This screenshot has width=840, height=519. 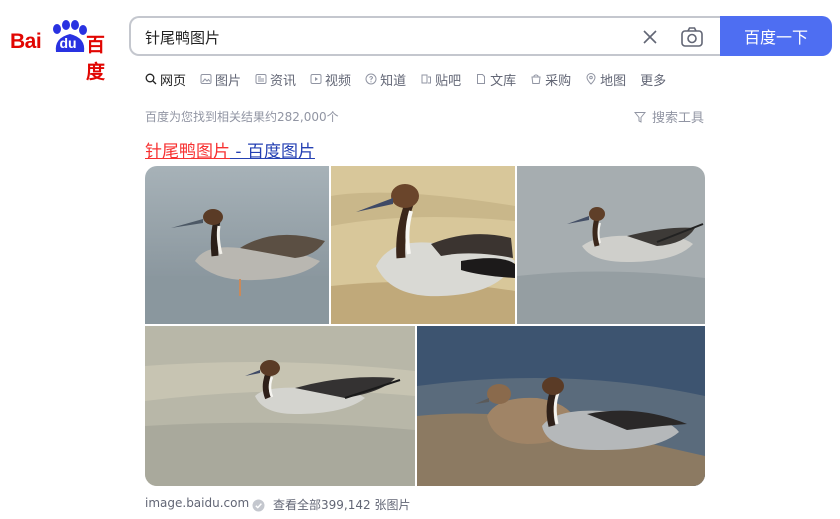 What do you see at coordinates (776, 36) in the screenshot?
I see `search-button: 百度一下` at bounding box center [776, 36].